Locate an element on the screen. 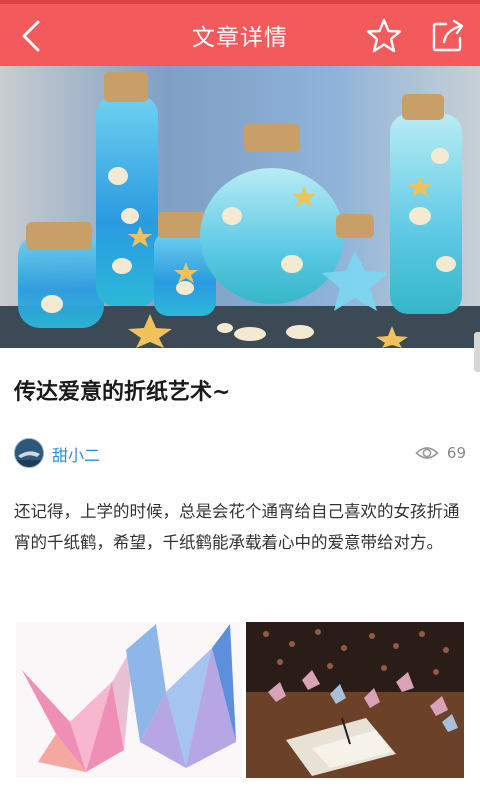  star-outline-icon is located at coordinates (384, 35).